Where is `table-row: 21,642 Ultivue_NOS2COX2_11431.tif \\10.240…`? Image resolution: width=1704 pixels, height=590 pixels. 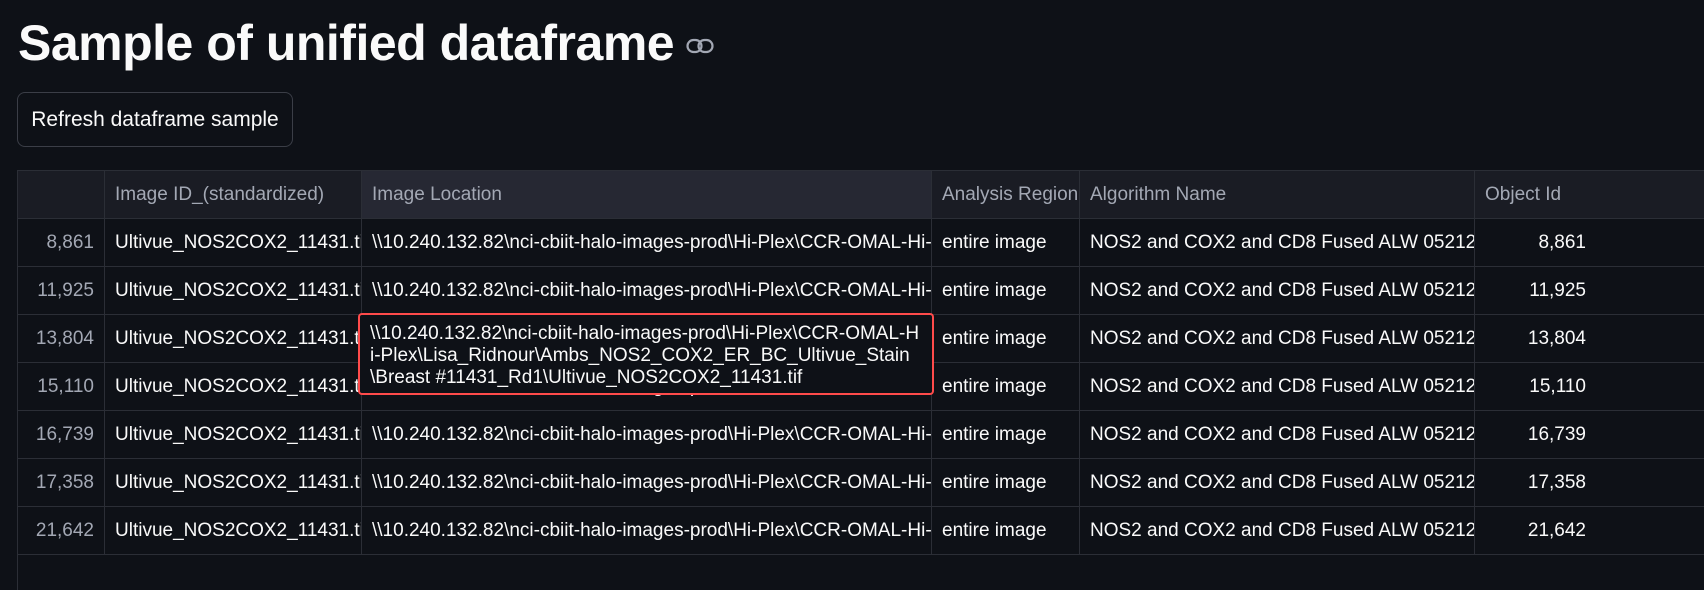
table-row: 21,642 Ultivue_NOS2COX2_11431.tif \\10.240… is located at coordinates (861, 531).